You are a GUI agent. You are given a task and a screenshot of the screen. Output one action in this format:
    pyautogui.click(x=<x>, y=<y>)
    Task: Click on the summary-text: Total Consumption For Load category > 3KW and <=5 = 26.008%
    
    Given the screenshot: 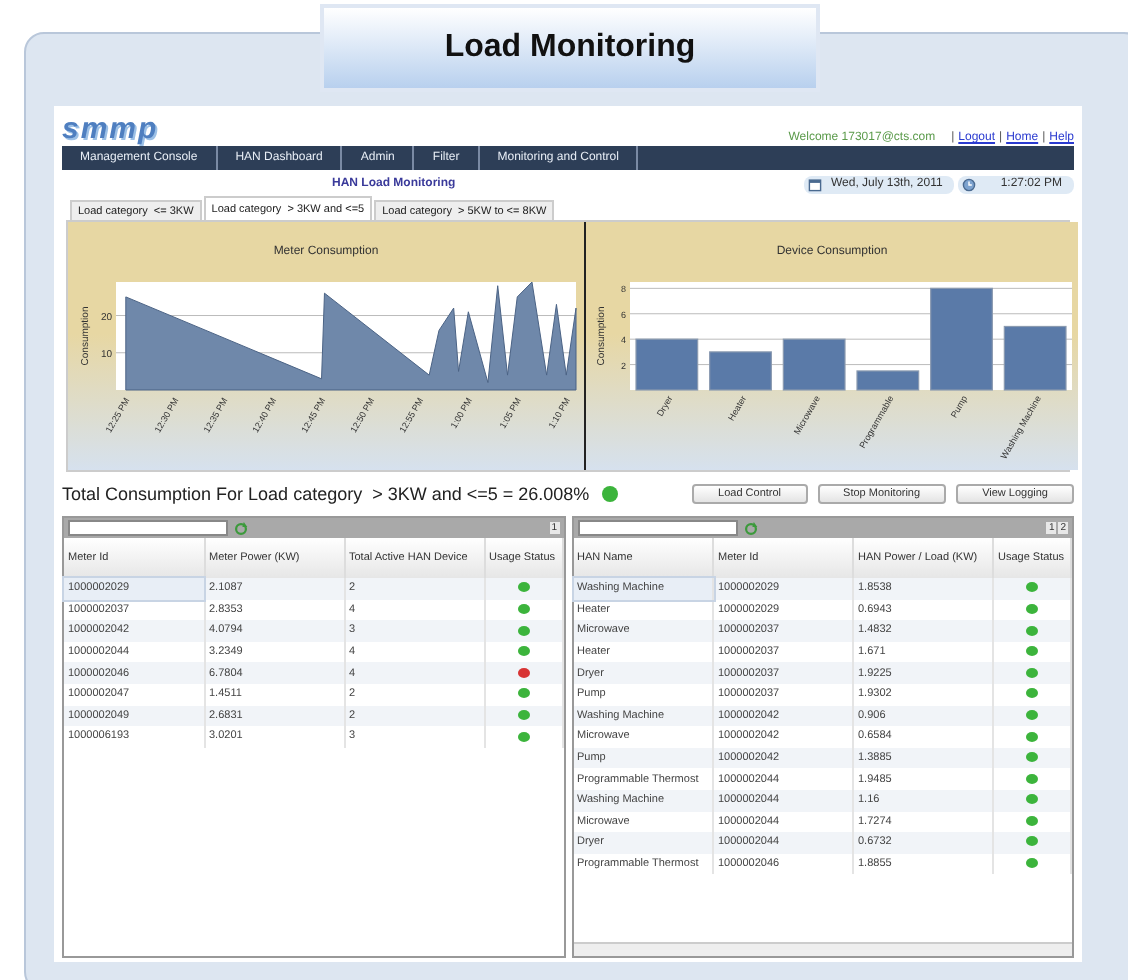 What is the action you would take?
    pyautogui.click(x=326, y=494)
    